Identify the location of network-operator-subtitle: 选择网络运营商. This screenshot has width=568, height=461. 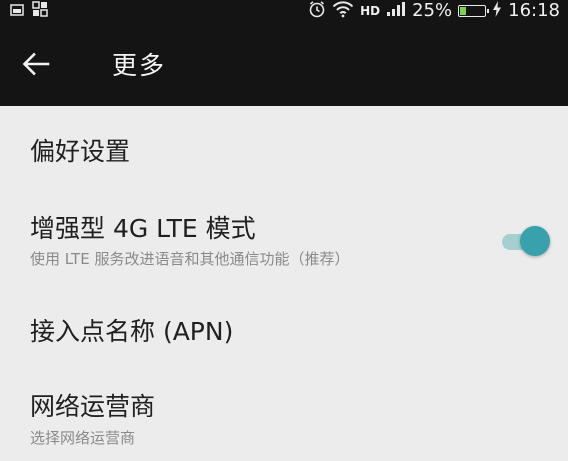
(83, 438).